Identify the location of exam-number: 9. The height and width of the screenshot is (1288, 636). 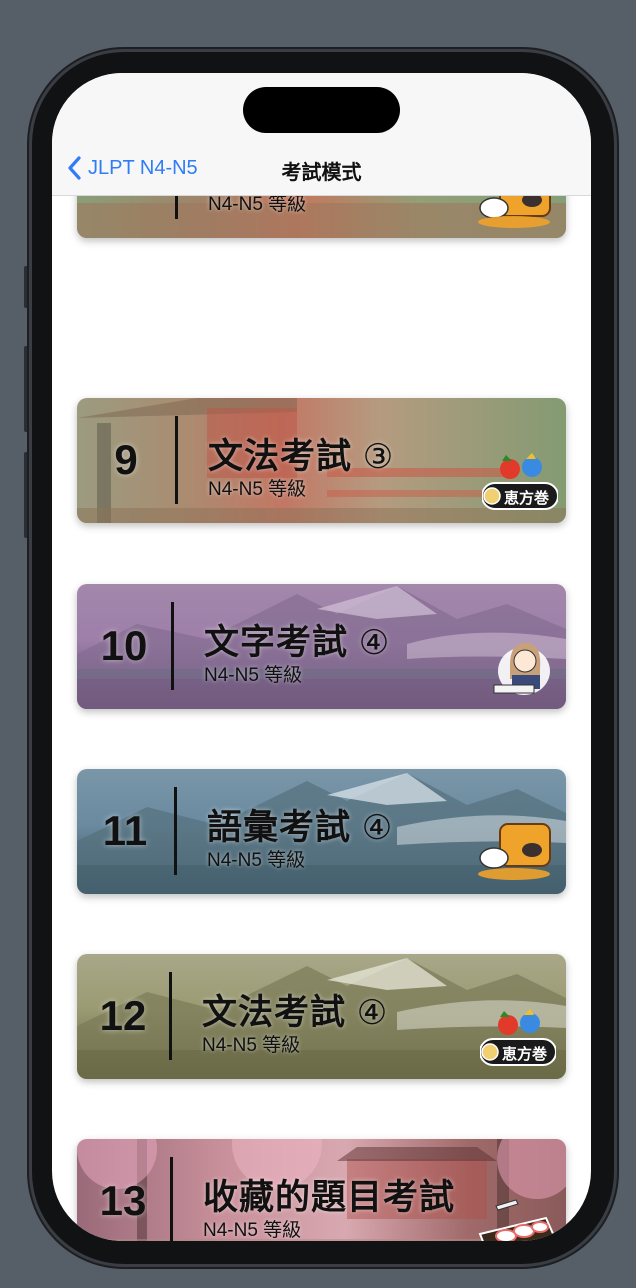
(126, 459).